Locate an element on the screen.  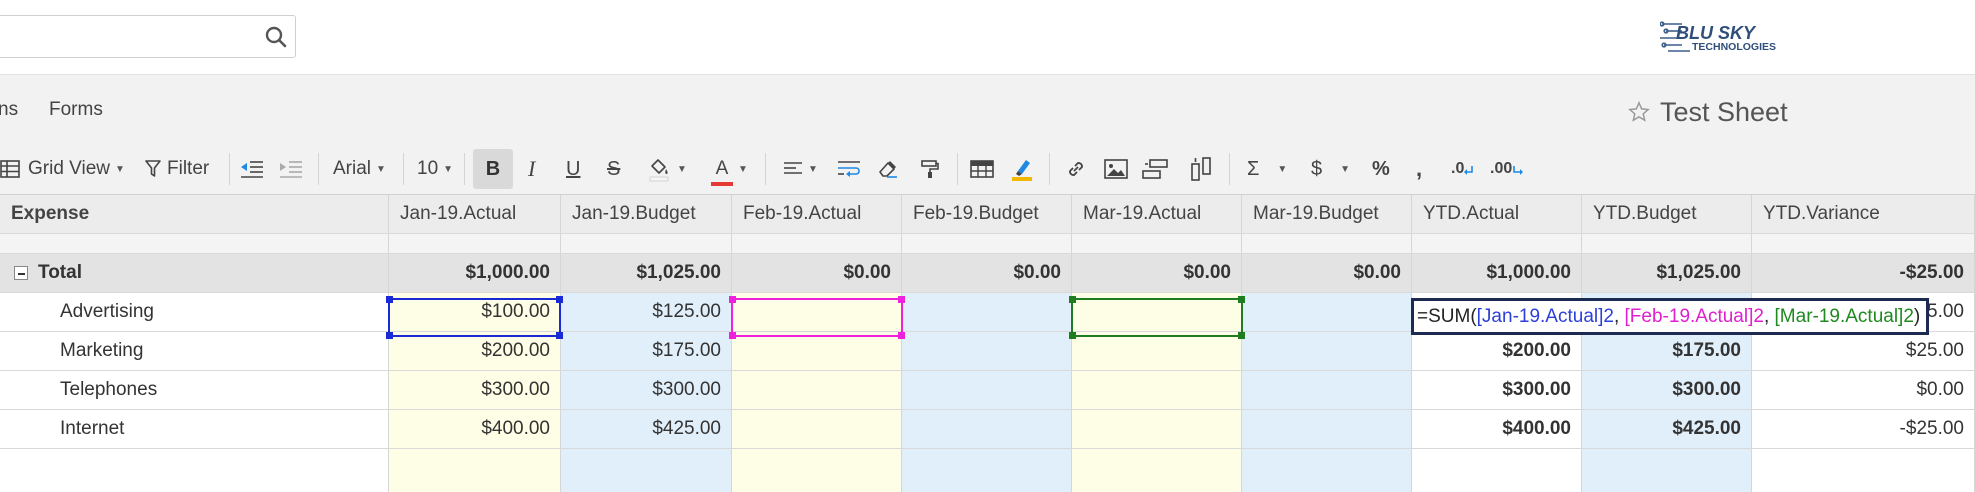
insert-row-button is located at coordinates (1155, 169).